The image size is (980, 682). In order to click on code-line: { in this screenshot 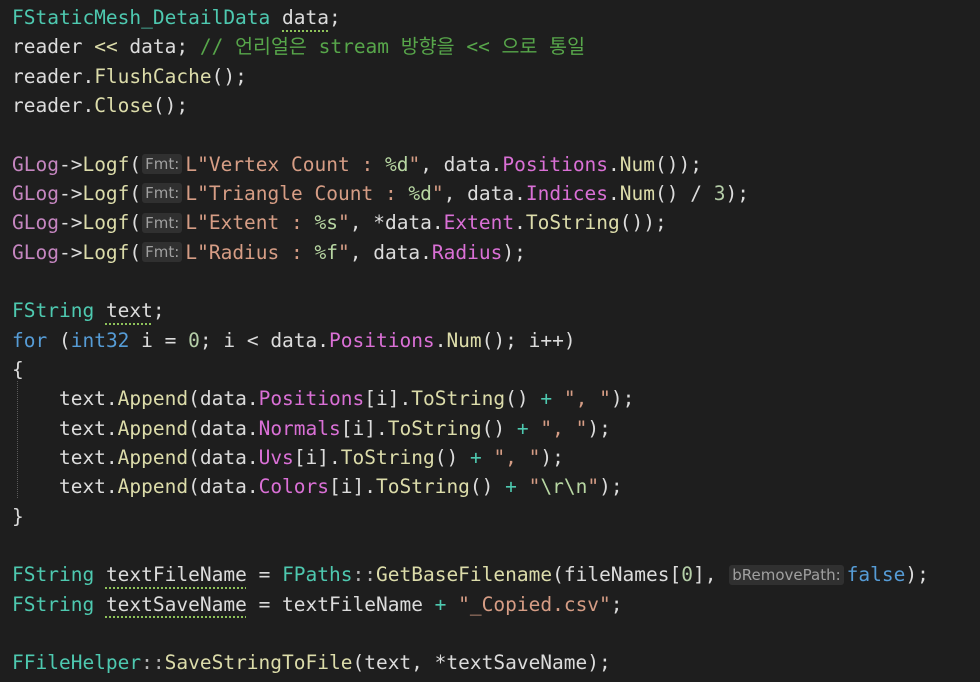, I will do `click(470, 369)`.